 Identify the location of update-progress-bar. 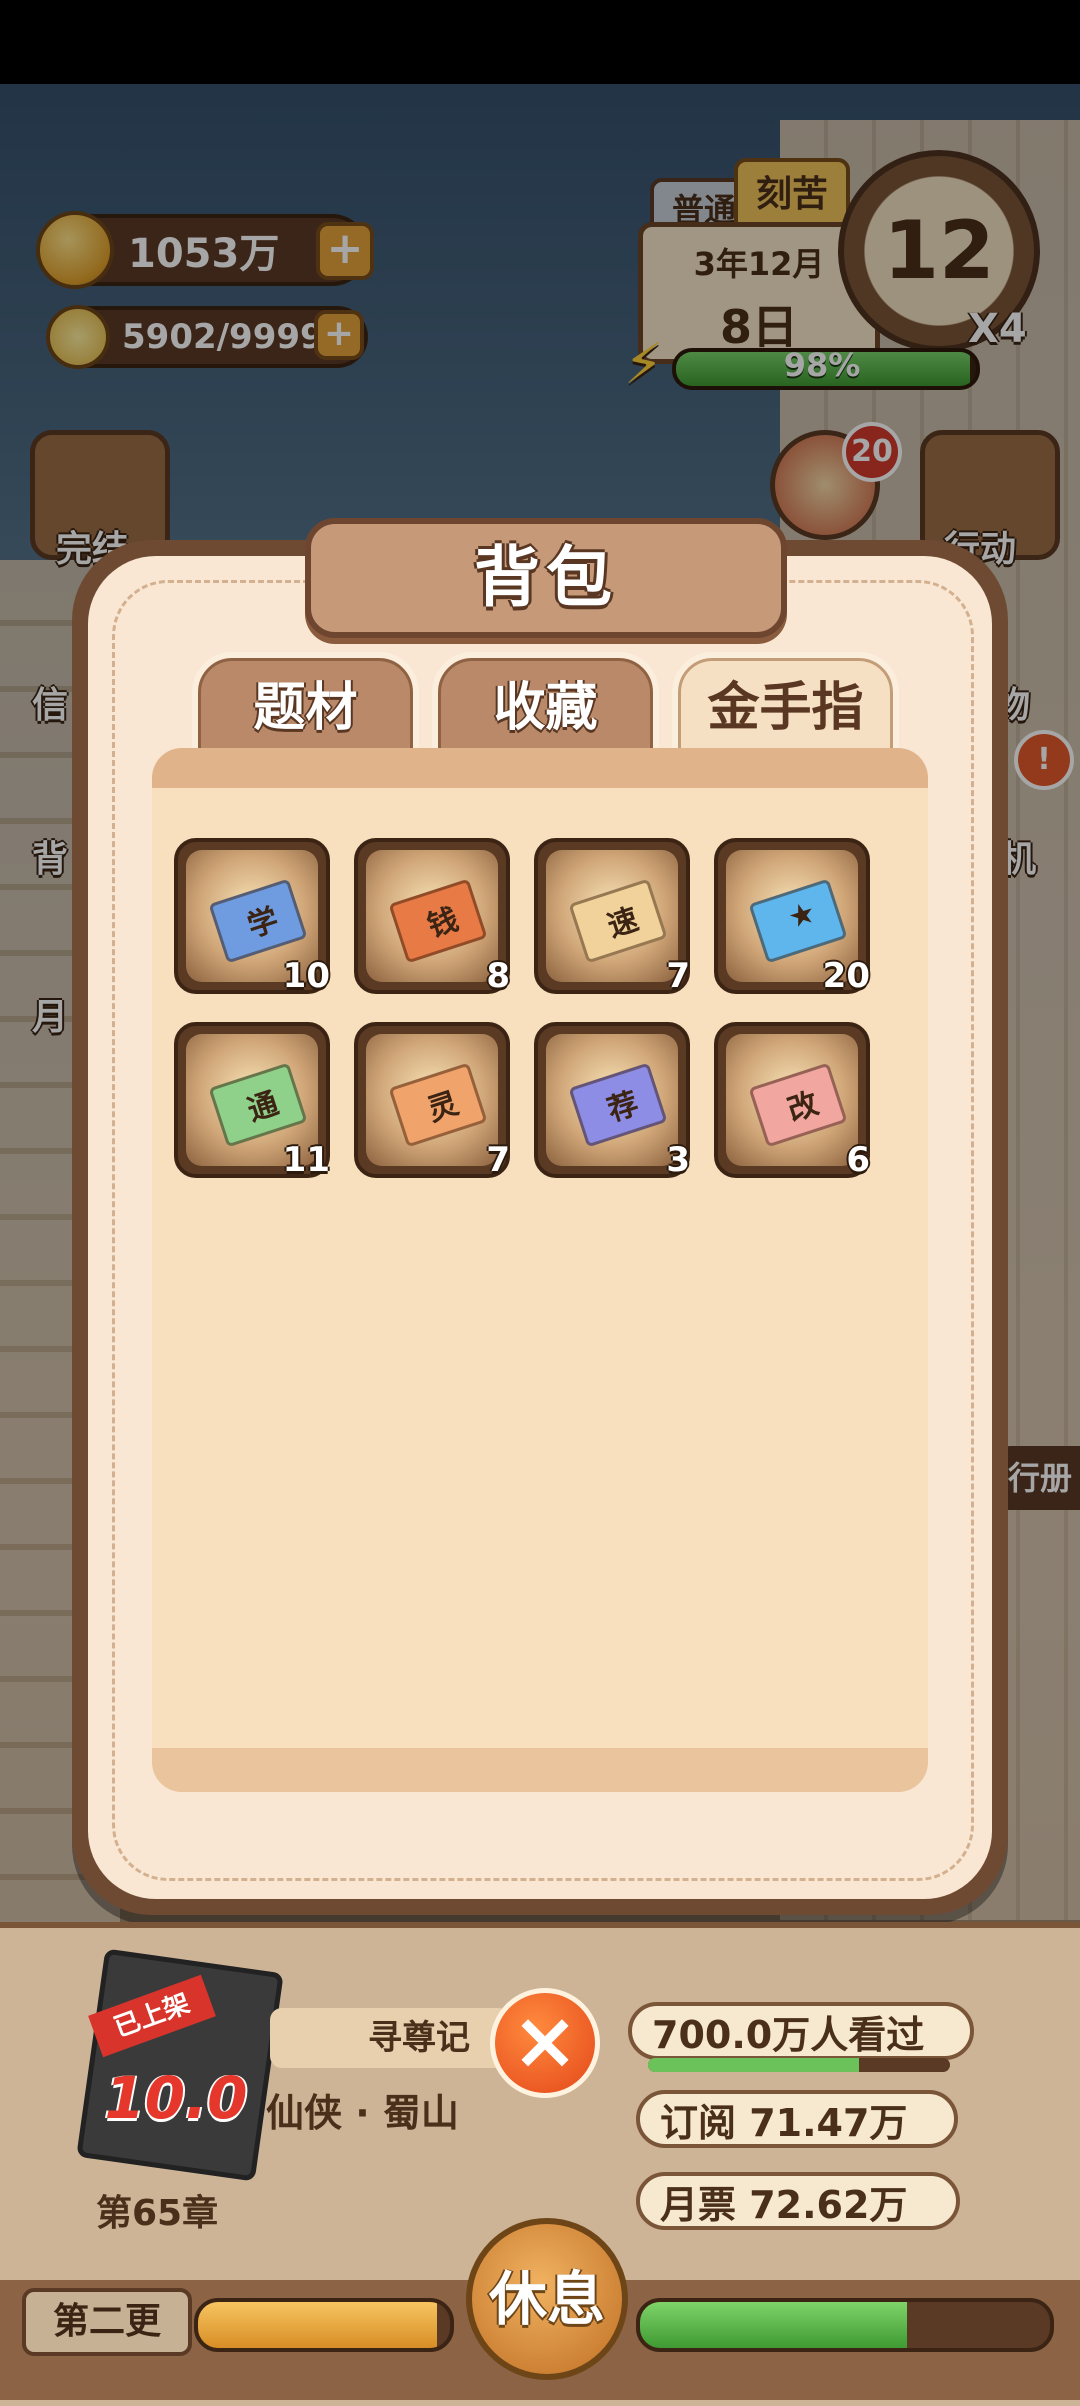
(324, 2325).